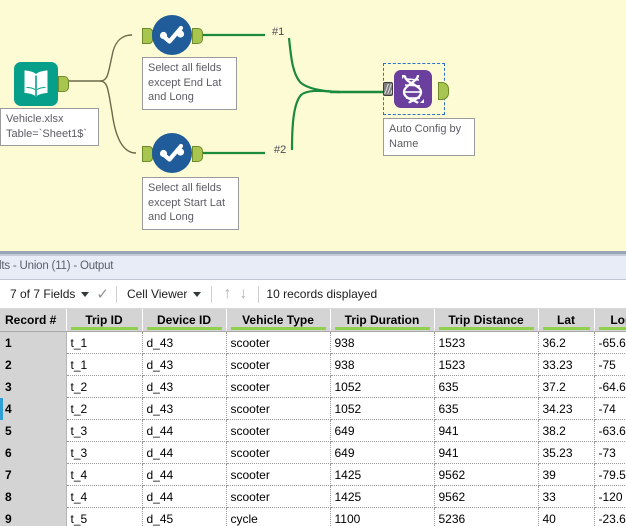 This screenshot has width=626, height=526. Describe the element at coordinates (49, 294) in the screenshot. I see `fields-selector: 7 of 7 Fields` at that location.